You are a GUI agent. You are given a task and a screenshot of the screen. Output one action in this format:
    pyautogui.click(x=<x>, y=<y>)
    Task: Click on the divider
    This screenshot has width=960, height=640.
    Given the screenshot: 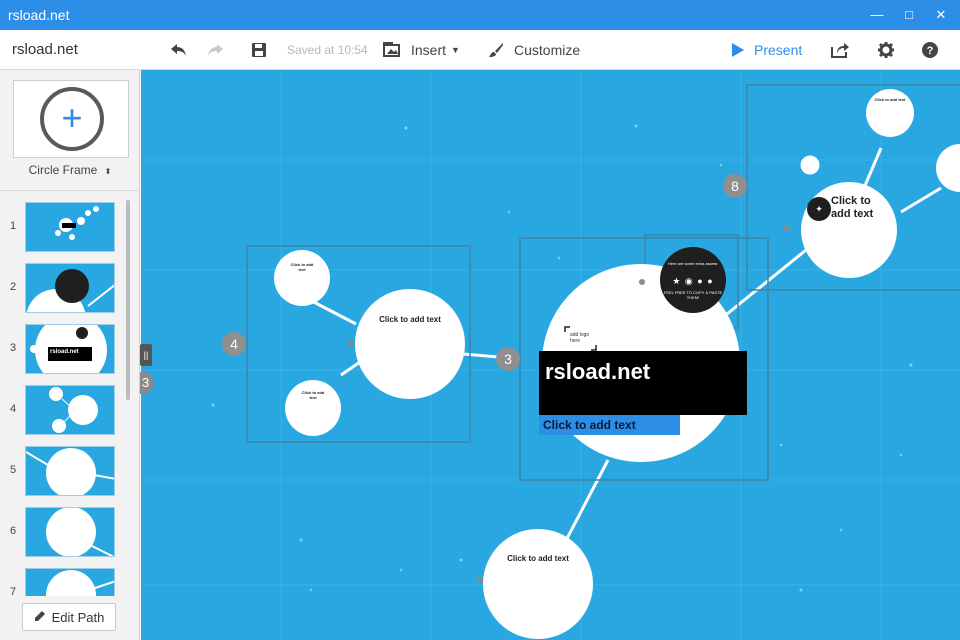 What is the action you would take?
    pyautogui.click(x=70, y=190)
    